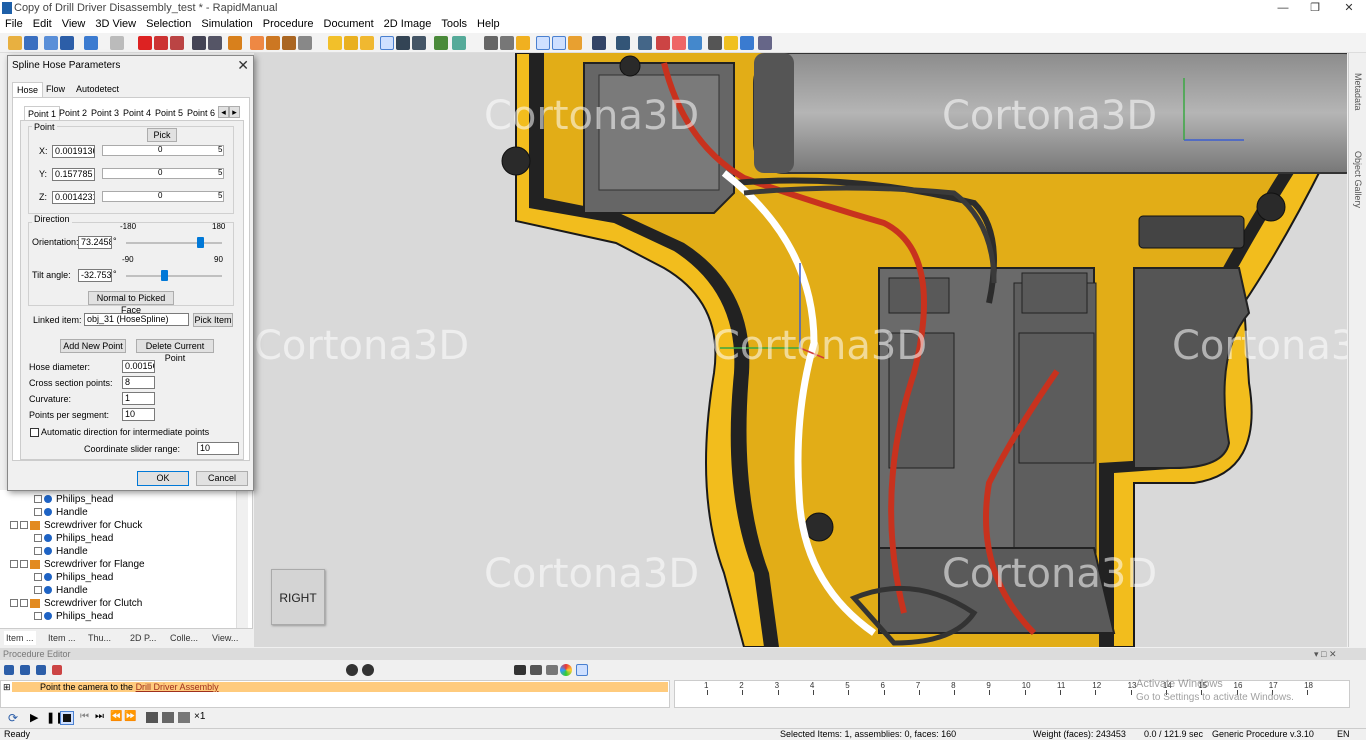 The image size is (1366, 740). I want to click on orientation-slider, so click(174, 243).